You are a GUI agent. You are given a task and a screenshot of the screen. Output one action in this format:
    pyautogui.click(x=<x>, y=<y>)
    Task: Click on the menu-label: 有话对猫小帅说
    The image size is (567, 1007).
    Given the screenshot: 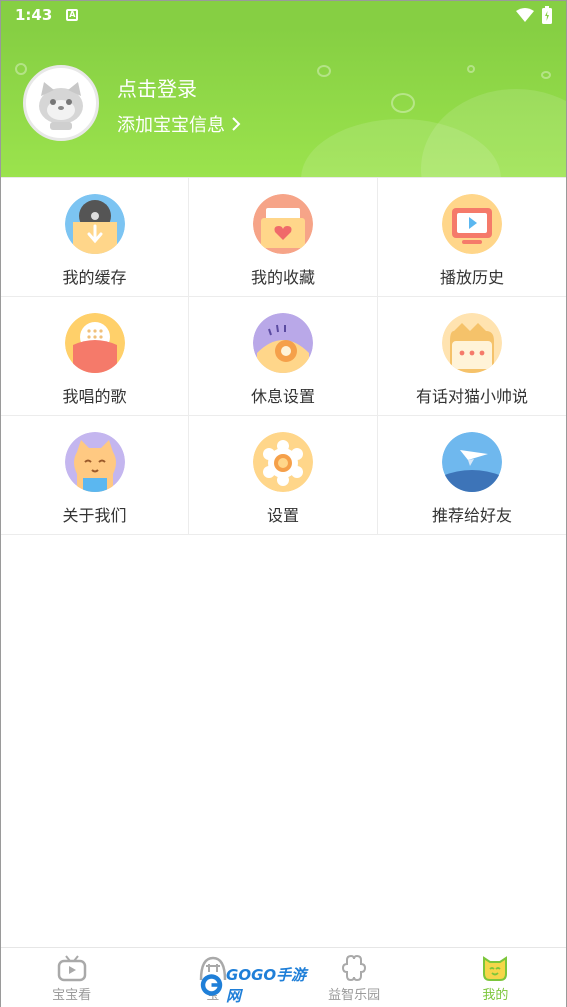 What is the action you would take?
    pyautogui.click(x=471, y=396)
    